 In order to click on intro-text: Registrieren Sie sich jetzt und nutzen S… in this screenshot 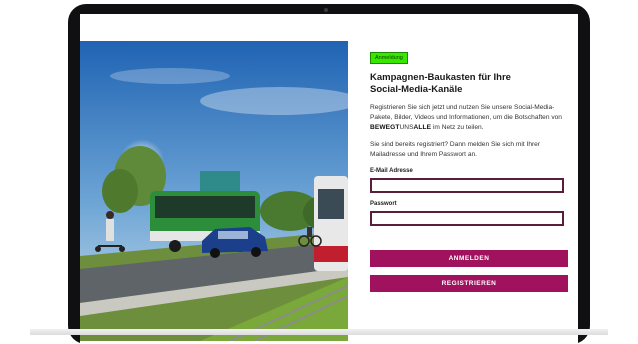, I will do `click(469, 118)`.